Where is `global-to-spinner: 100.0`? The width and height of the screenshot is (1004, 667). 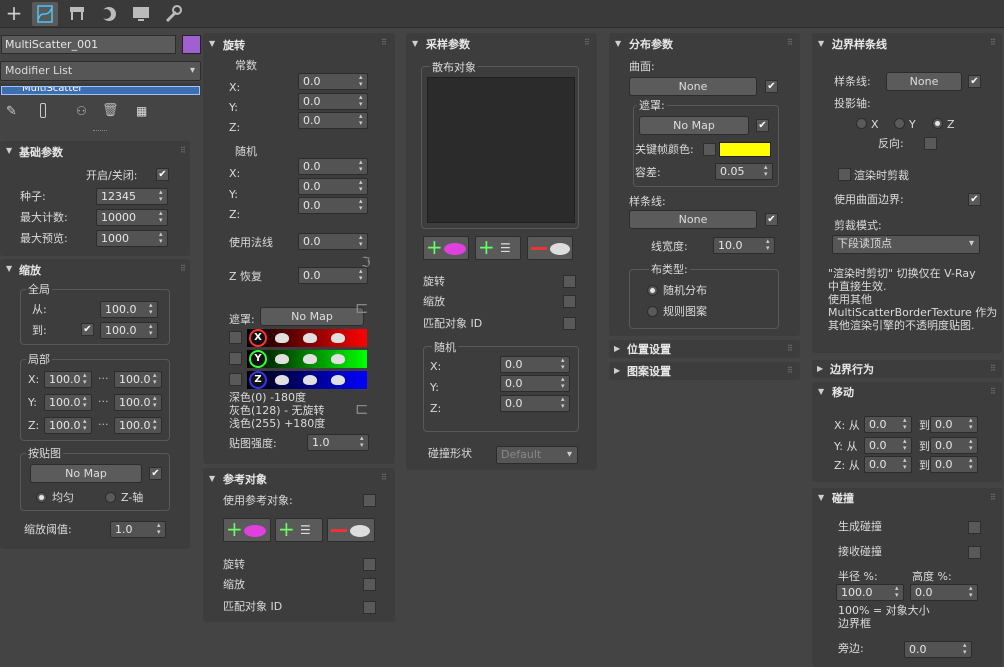
global-to-spinner: 100.0 is located at coordinates (129, 330).